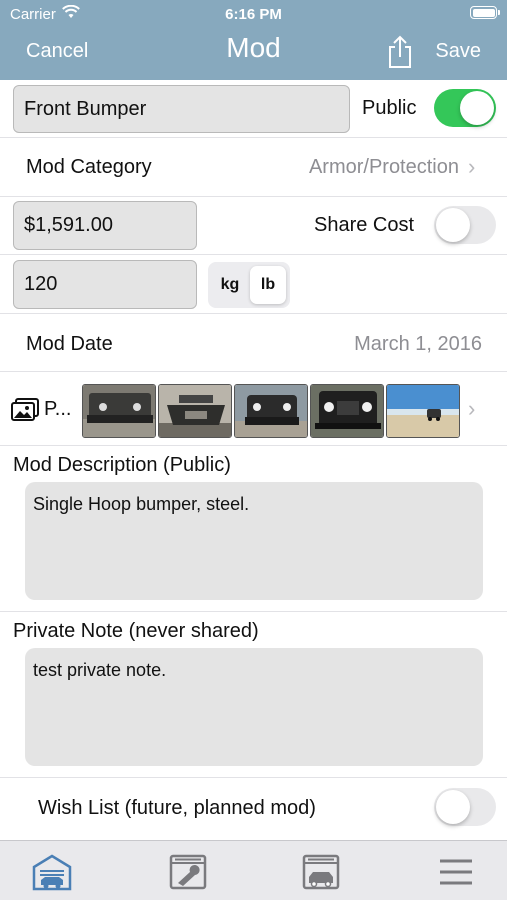 The height and width of the screenshot is (900, 507). Describe the element at coordinates (105, 225) in the screenshot. I see `cost-field: $1,591.00` at that location.